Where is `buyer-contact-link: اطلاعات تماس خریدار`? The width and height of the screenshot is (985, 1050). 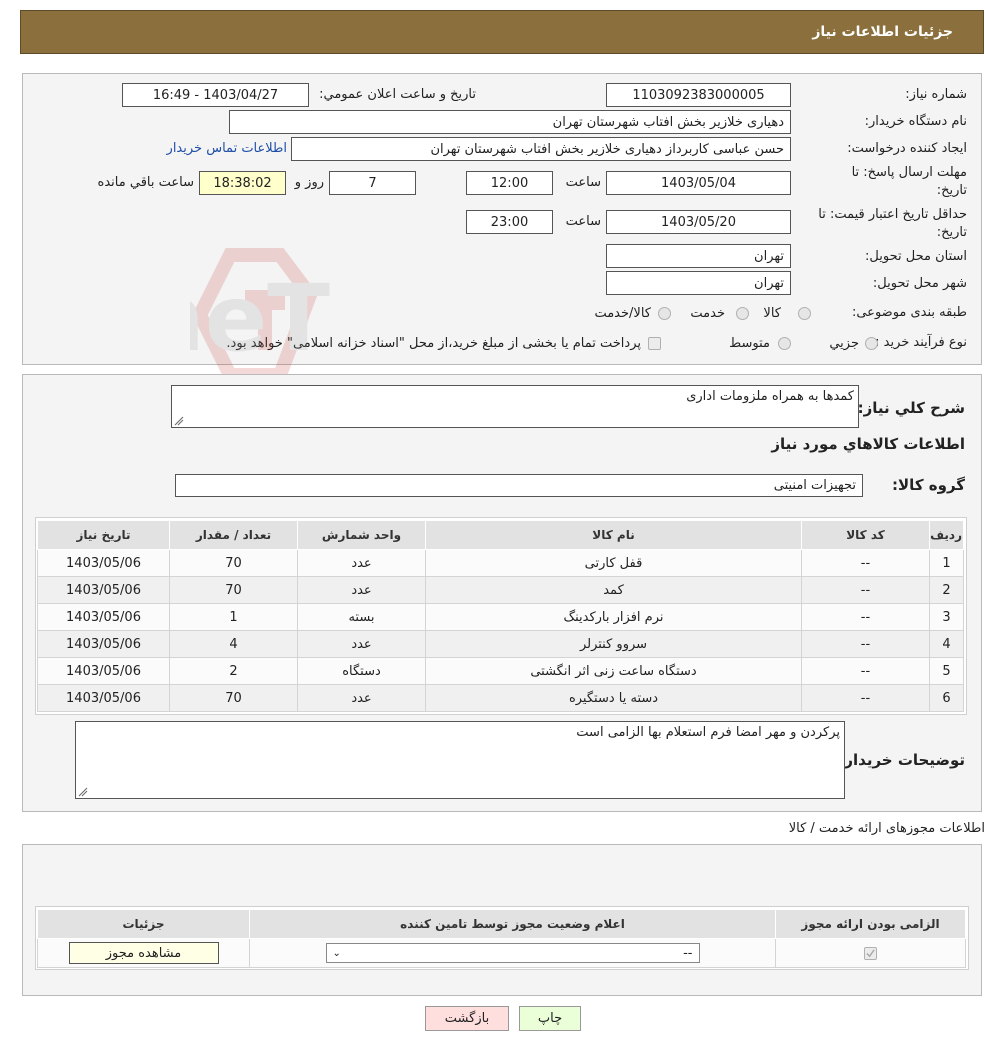
buyer-contact-link: اطلاعات تماس خریدار is located at coordinates (227, 148).